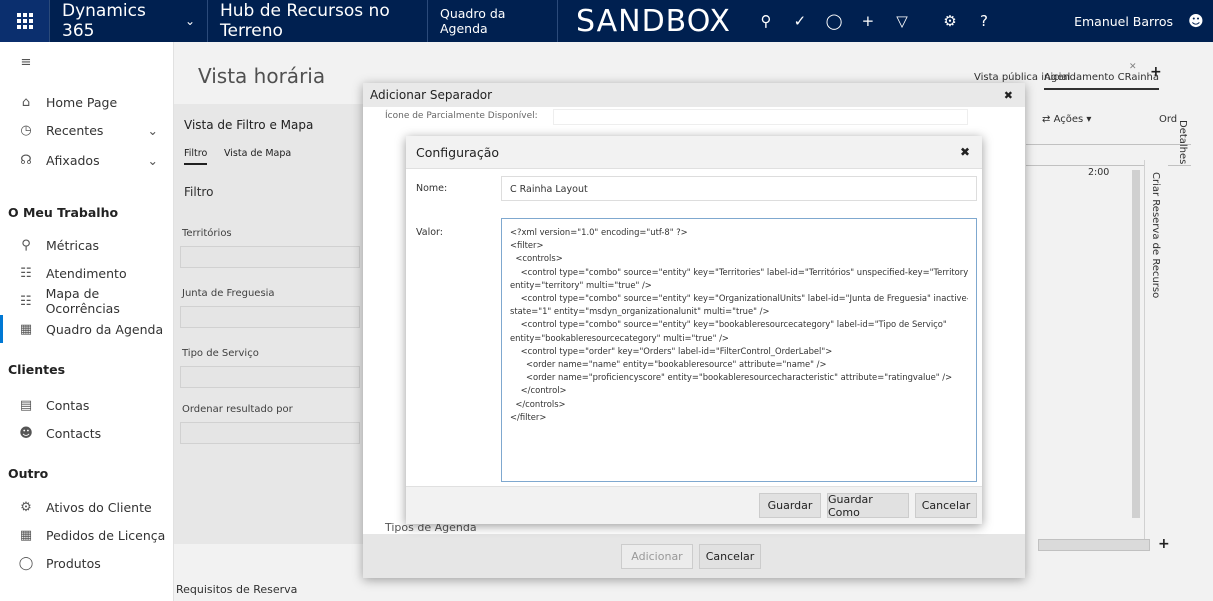 This screenshot has height=601, width=1213. Describe the element at coordinates (106, 535) in the screenshot. I see `sidebar-item-label: Pedidos de Licença` at that location.